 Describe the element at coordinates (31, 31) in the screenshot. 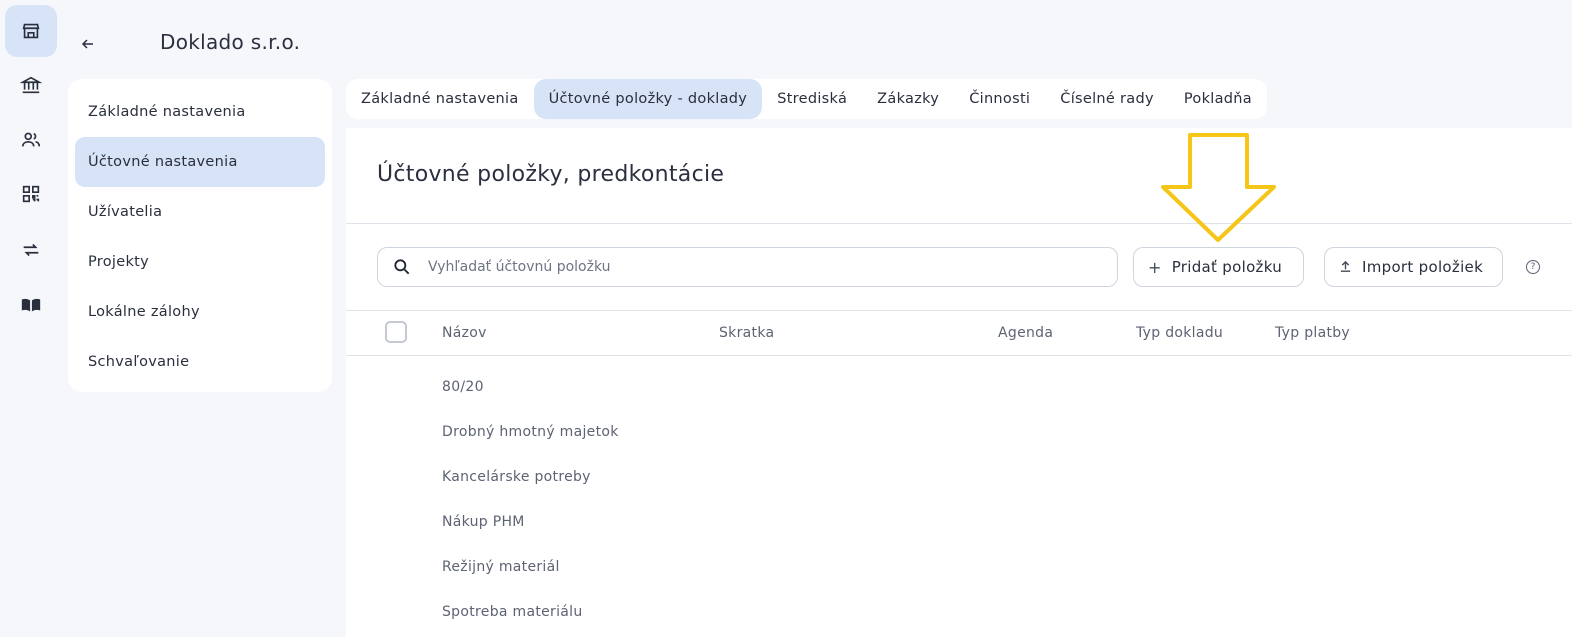

I see `store-icon` at that location.